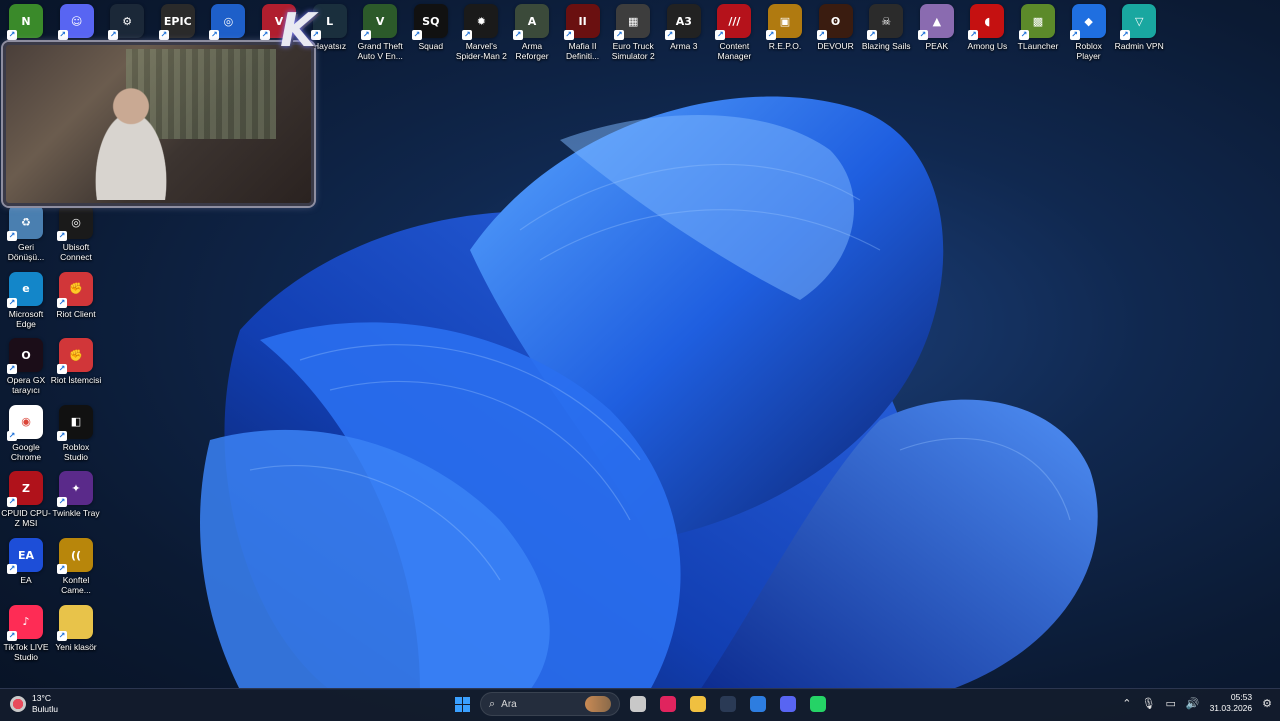 This screenshot has height=721, width=1280. I want to click on desktop-shortcut: ▩ ↗ TLauncher, so click(1038, 27).